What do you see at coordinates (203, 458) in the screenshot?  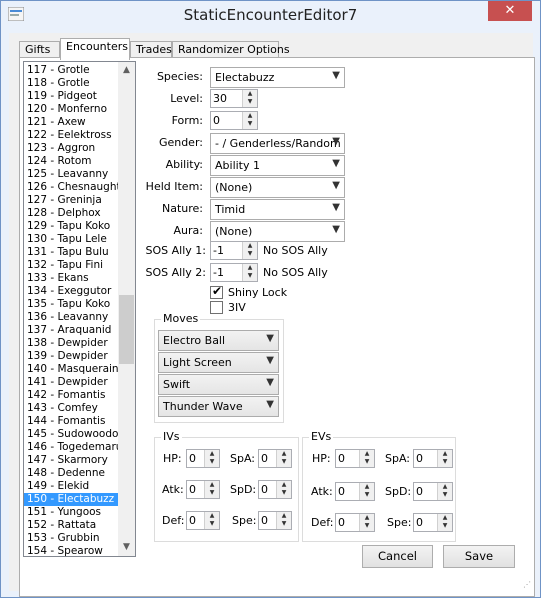 I see `iv-hp-stepper: 0 ▲ ▼` at bounding box center [203, 458].